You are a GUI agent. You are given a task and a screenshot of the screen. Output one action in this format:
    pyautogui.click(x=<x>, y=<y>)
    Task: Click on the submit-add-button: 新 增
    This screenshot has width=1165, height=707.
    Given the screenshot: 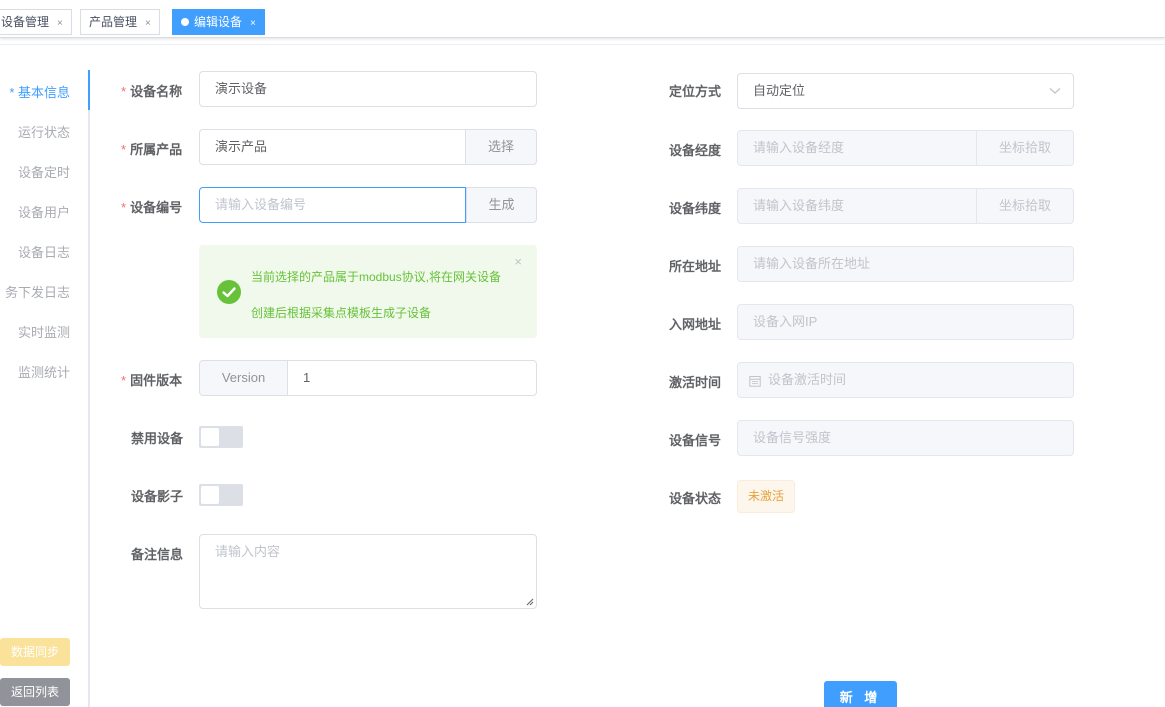 What is the action you would take?
    pyautogui.click(x=860, y=694)
    